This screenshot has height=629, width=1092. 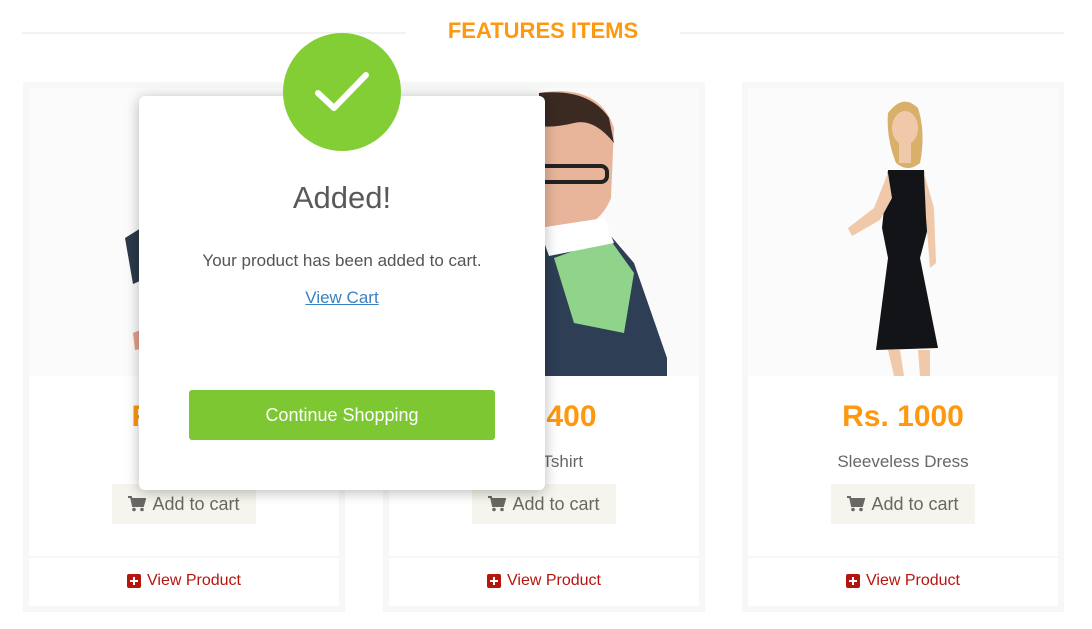 What do you see at coordinates (342, 260) in the screenshot?
I see `modal-message: Your product has been added to cart.` at bounding box center [342, 260].